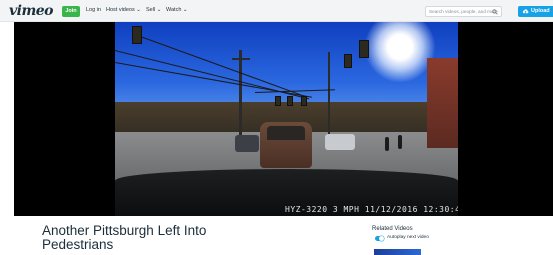  What do you see at coordinates (240, 96) in the screenshot?
I see `utility-pole` at bounding box center [240, 96].